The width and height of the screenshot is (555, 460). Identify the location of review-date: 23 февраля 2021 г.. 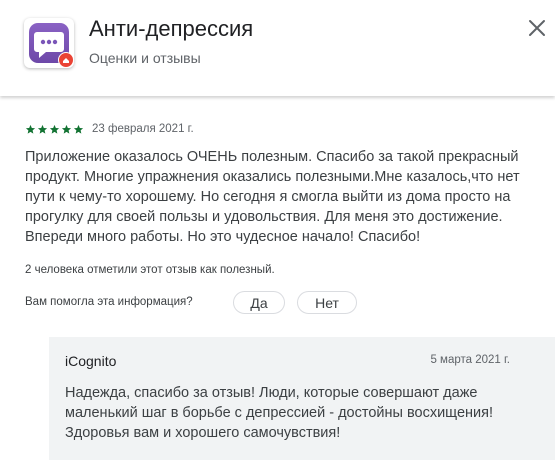
(143, 129).